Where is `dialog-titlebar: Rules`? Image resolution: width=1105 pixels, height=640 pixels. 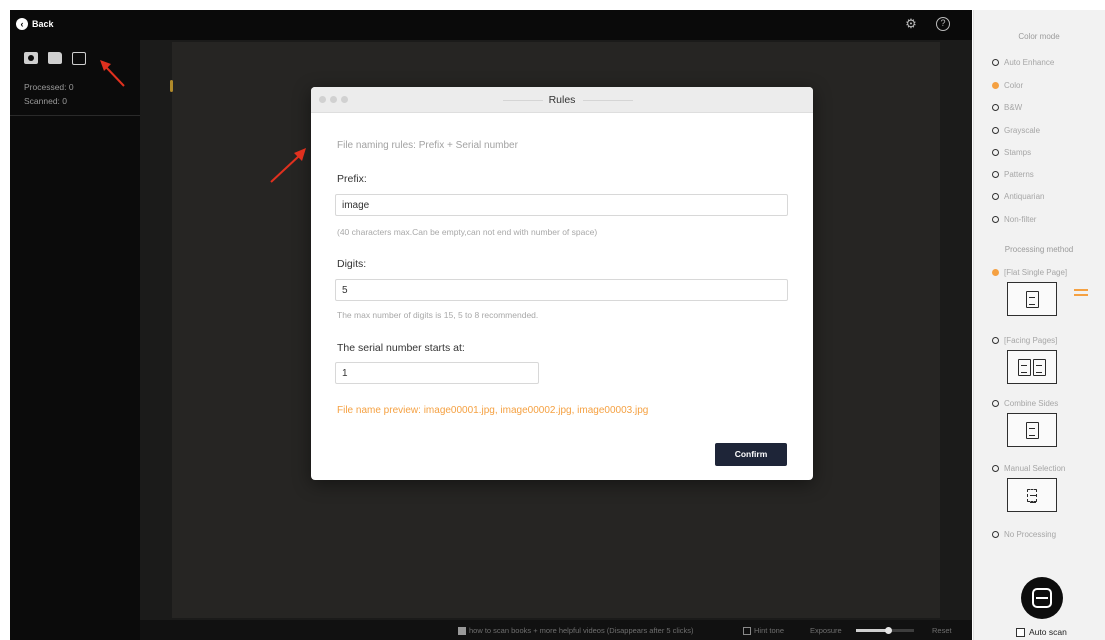
dialog-titlebar: Rules is located at coordinates (562, 100).